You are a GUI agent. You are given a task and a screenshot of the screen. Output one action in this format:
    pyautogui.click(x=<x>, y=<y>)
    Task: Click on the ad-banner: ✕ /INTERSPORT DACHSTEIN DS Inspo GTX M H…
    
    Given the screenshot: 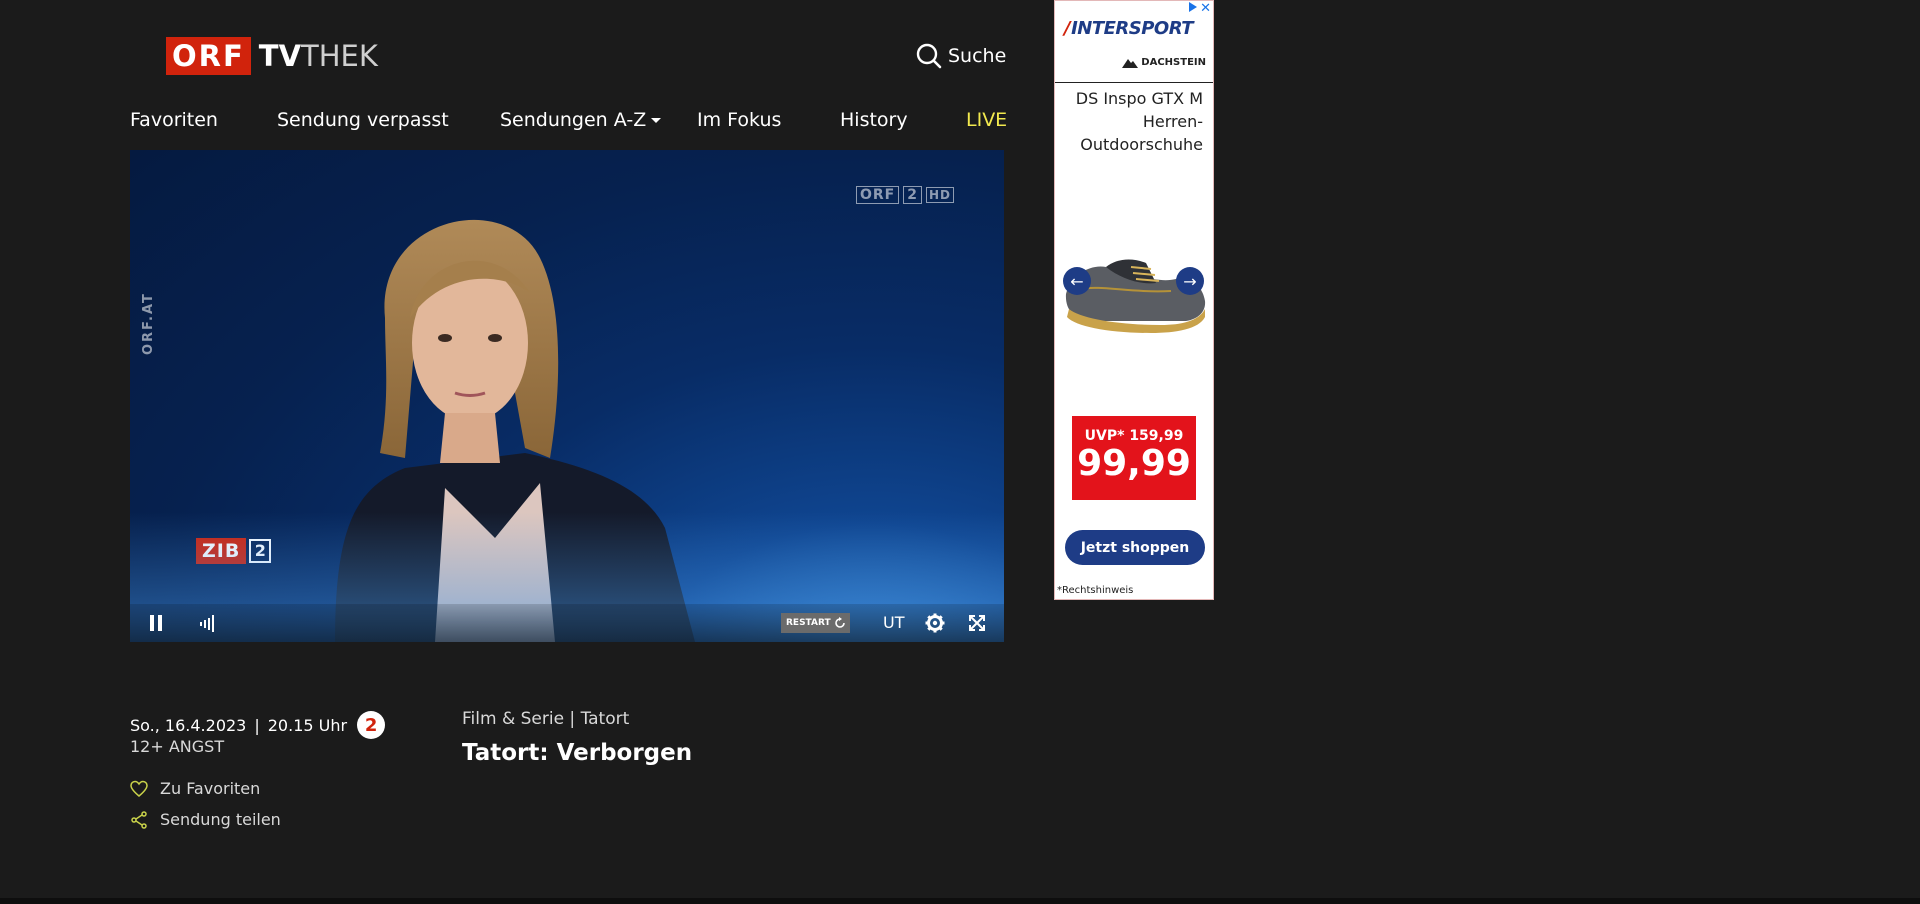 What is the action you would take?
    pyautogui.click(x=1134, y=300)
    